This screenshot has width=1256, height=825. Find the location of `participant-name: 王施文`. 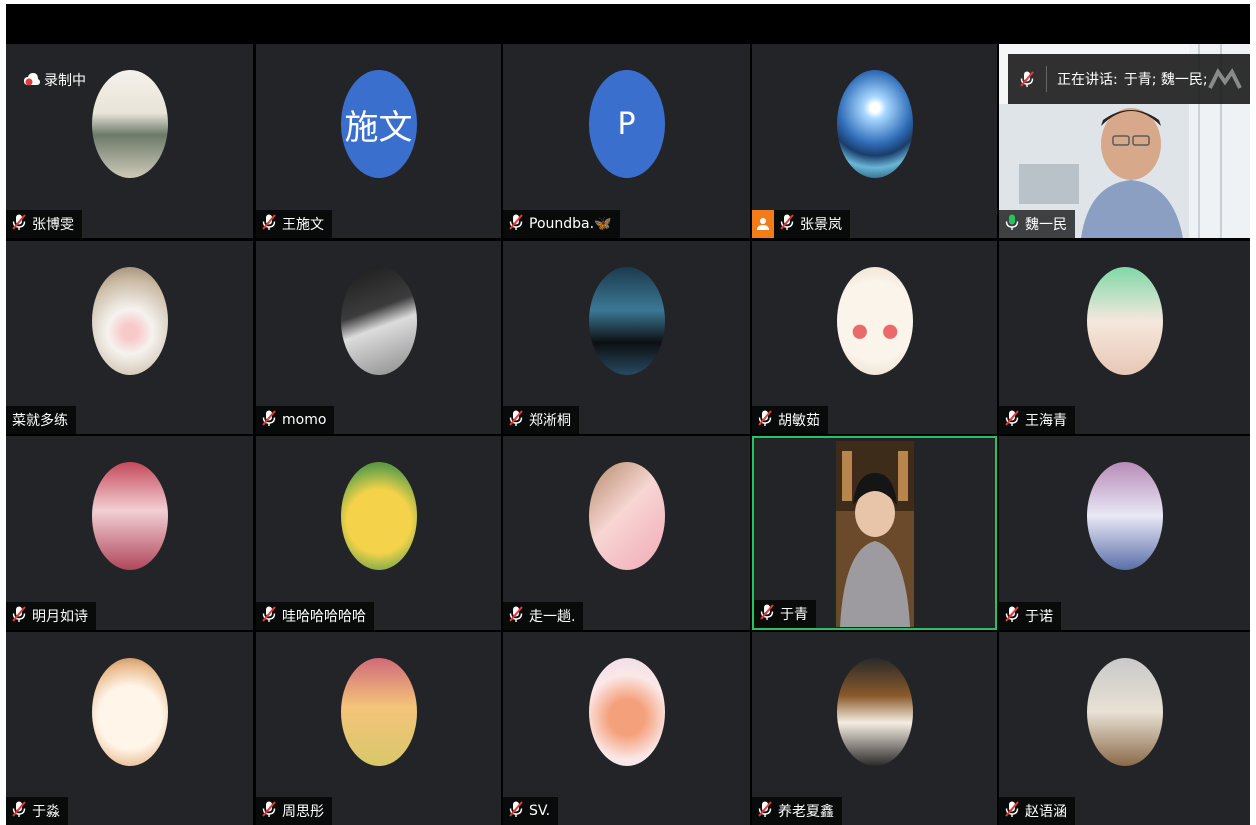

participant-name: 王施文 is located at coordinates (303, 225).